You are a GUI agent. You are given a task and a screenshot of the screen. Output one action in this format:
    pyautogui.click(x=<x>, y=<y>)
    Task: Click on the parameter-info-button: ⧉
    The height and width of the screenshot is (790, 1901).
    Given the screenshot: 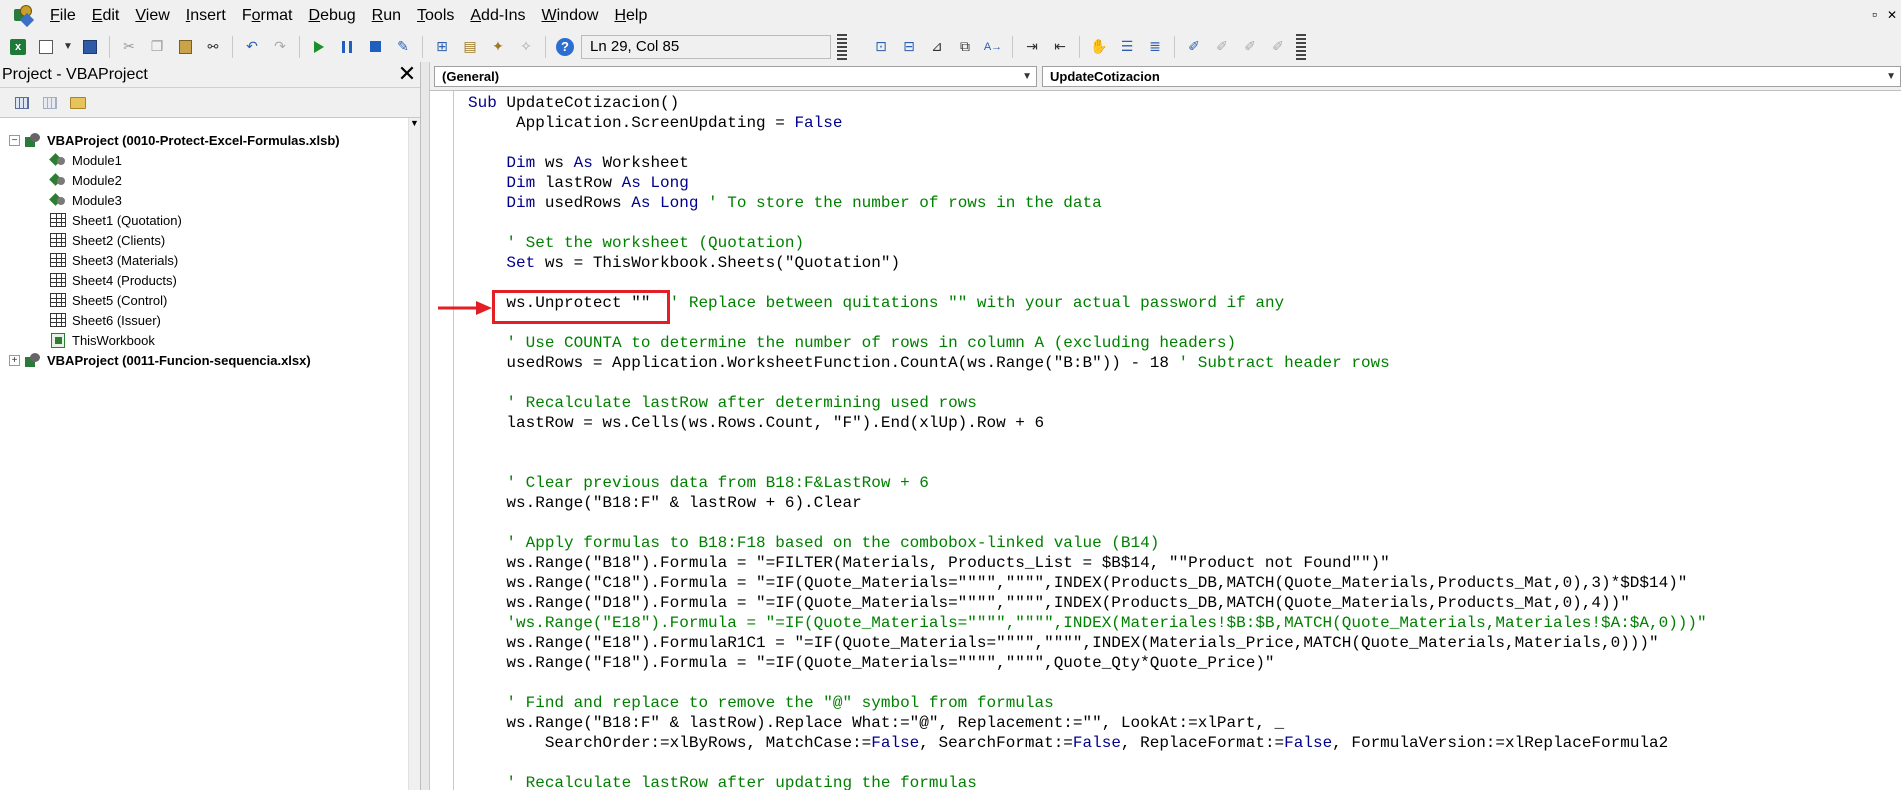 What is the action you would take?
    pyautogui.click(x=965, y=47)
    